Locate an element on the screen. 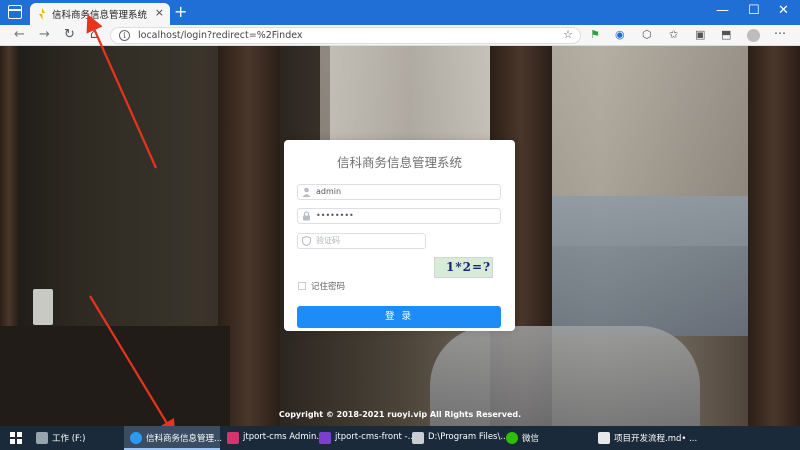 The image size is (800, 450). captcha-image: 1*2=? is located at coordinates (463, 267).